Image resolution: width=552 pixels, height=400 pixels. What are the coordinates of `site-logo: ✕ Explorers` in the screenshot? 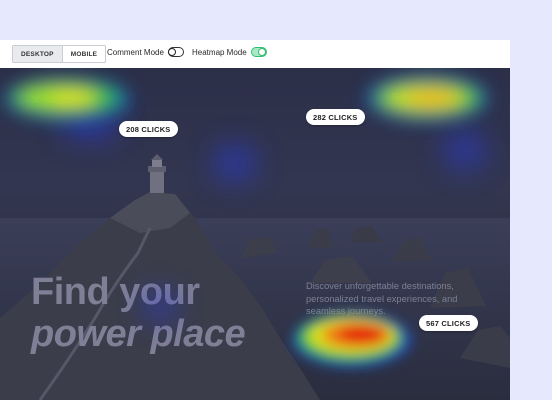 It's located at (62, 100).